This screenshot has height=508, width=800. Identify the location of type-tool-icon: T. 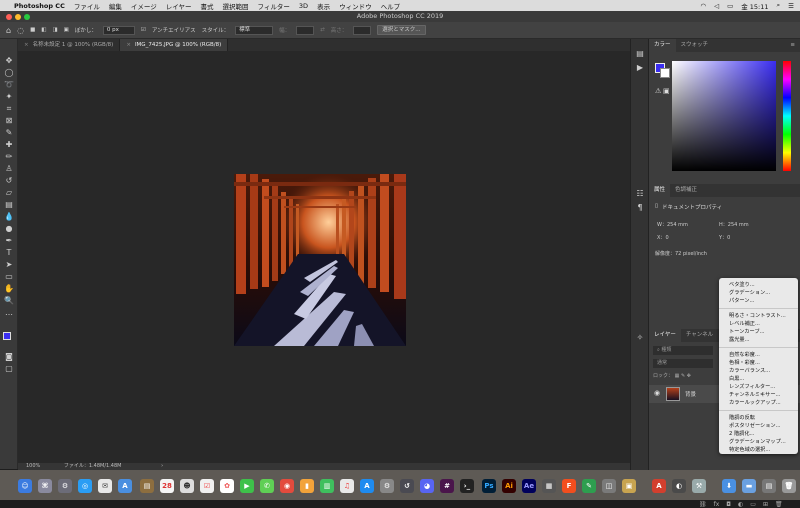
(9, 253).